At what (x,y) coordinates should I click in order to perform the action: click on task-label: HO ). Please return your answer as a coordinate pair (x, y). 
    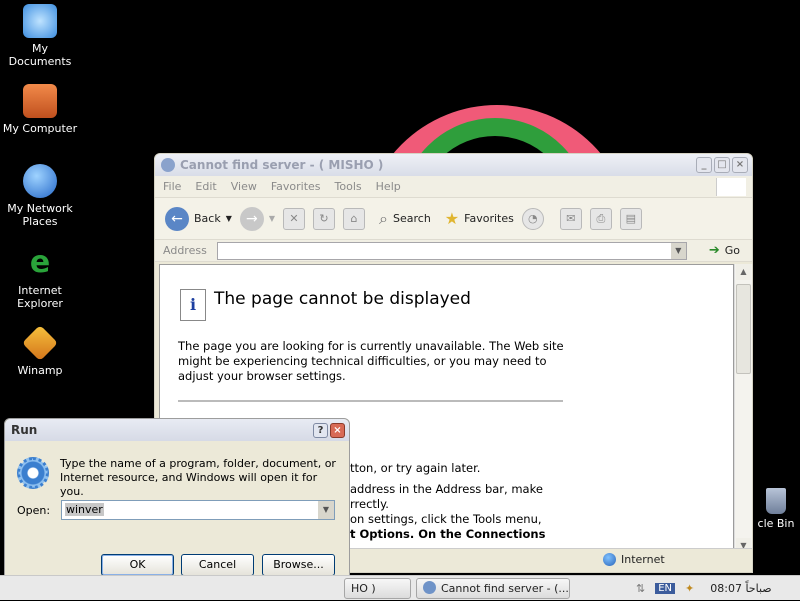
    Looking at the image, I should click on (363, 588).